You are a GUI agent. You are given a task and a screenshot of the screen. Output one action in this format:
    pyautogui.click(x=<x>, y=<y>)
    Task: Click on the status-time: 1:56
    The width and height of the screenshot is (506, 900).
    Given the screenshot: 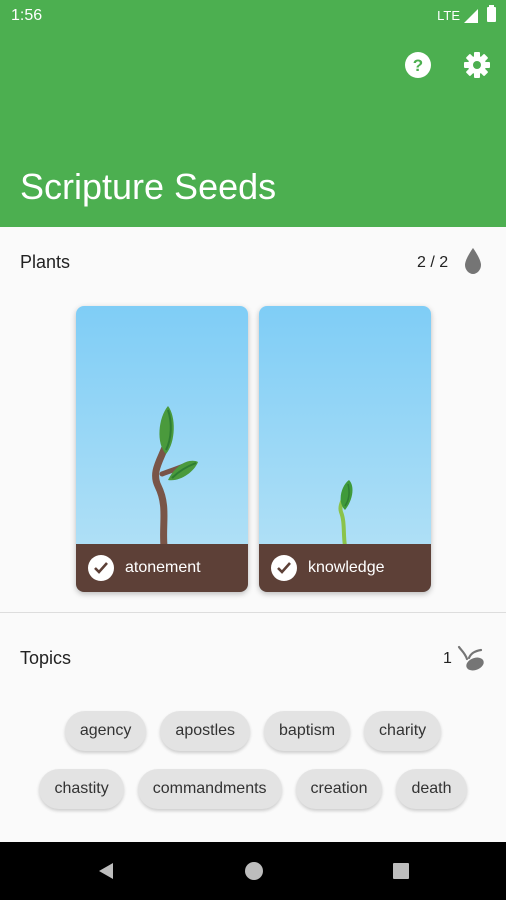 What is the action you would take?
    pyautogui.click(x=27, y=15)
    